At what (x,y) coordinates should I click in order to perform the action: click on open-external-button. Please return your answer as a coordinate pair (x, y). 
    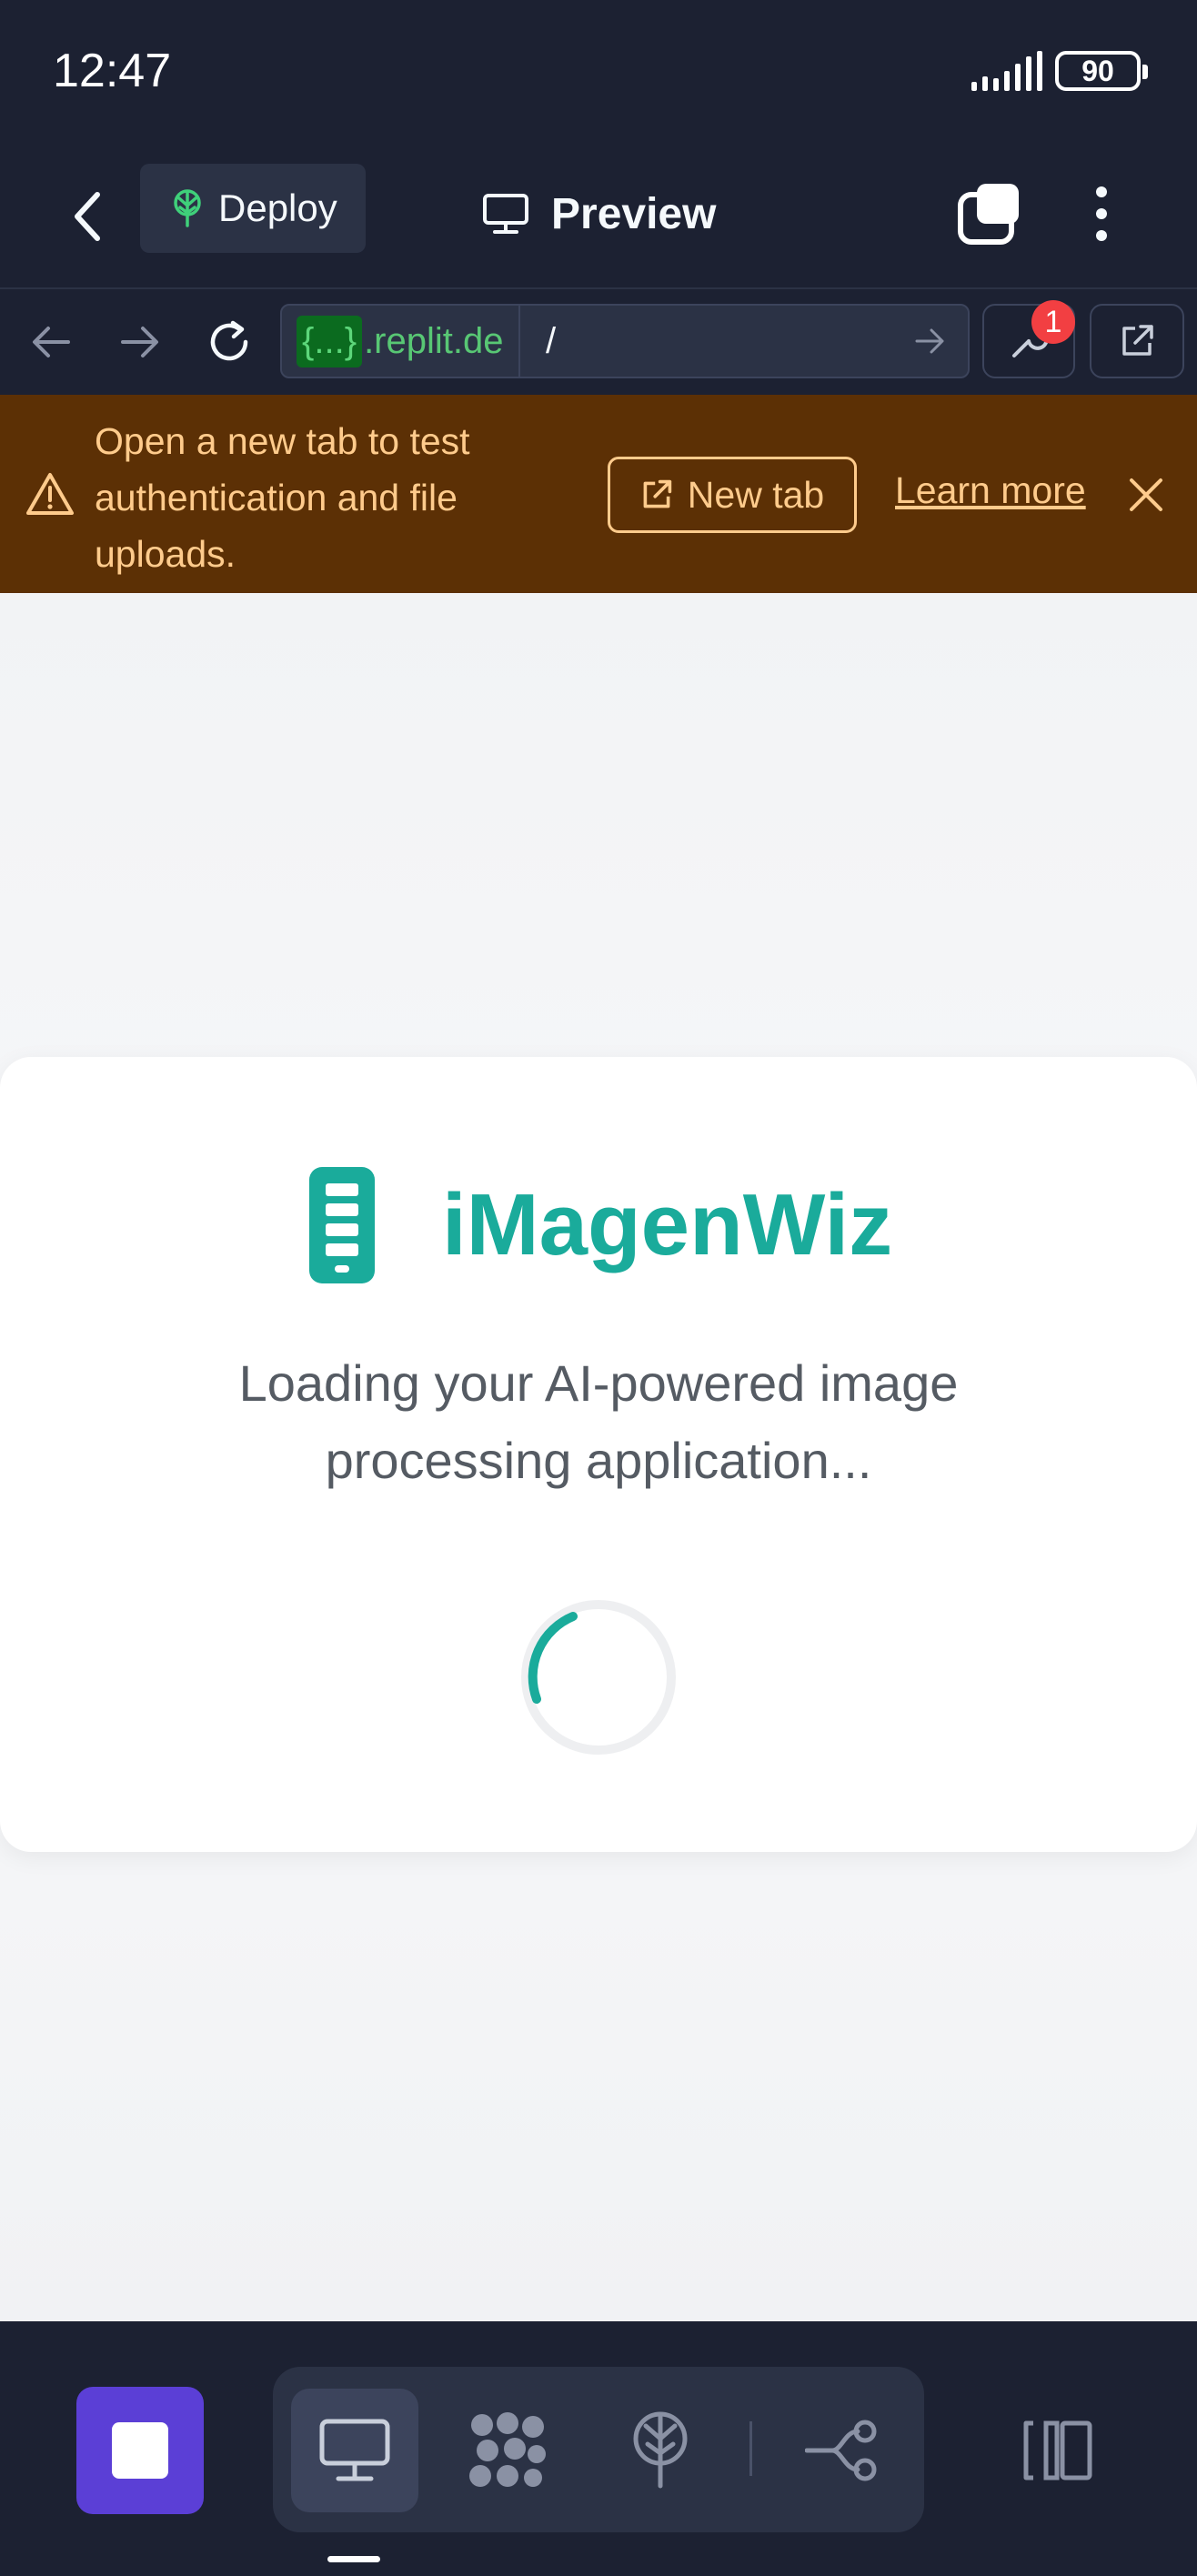
    Looking at the image, I should click on (1137, 341).